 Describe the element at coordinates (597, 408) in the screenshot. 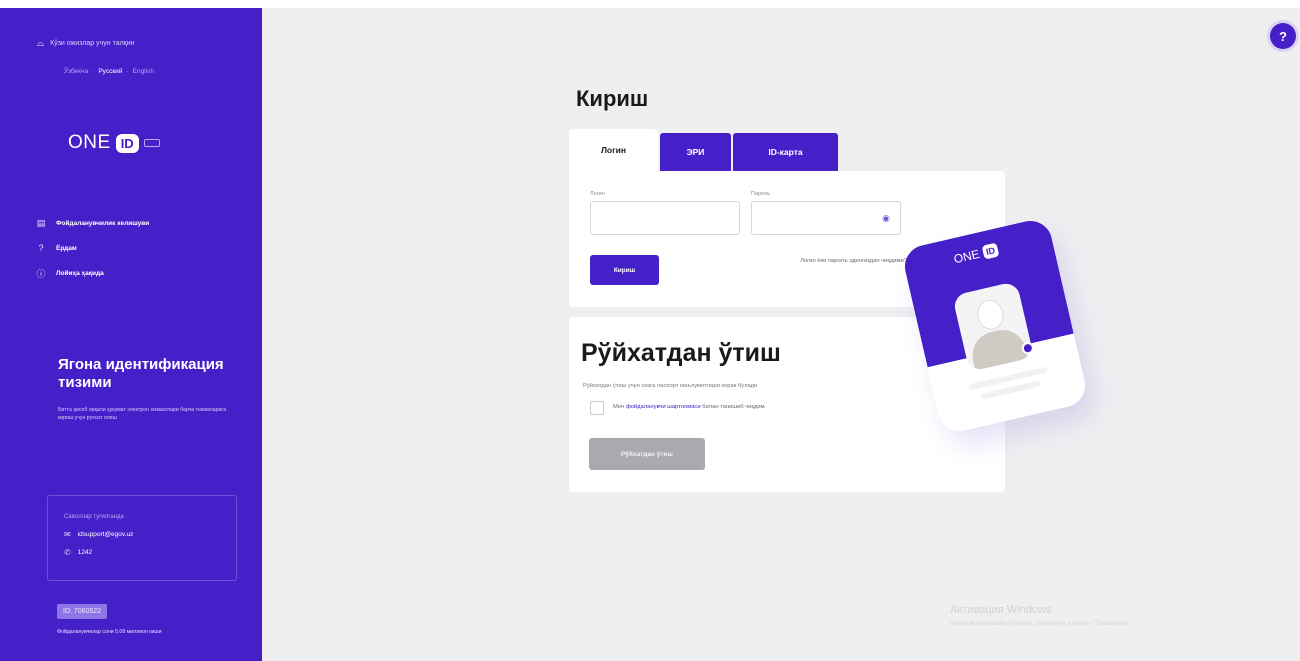

I see `agreement-checkbox` at that location.